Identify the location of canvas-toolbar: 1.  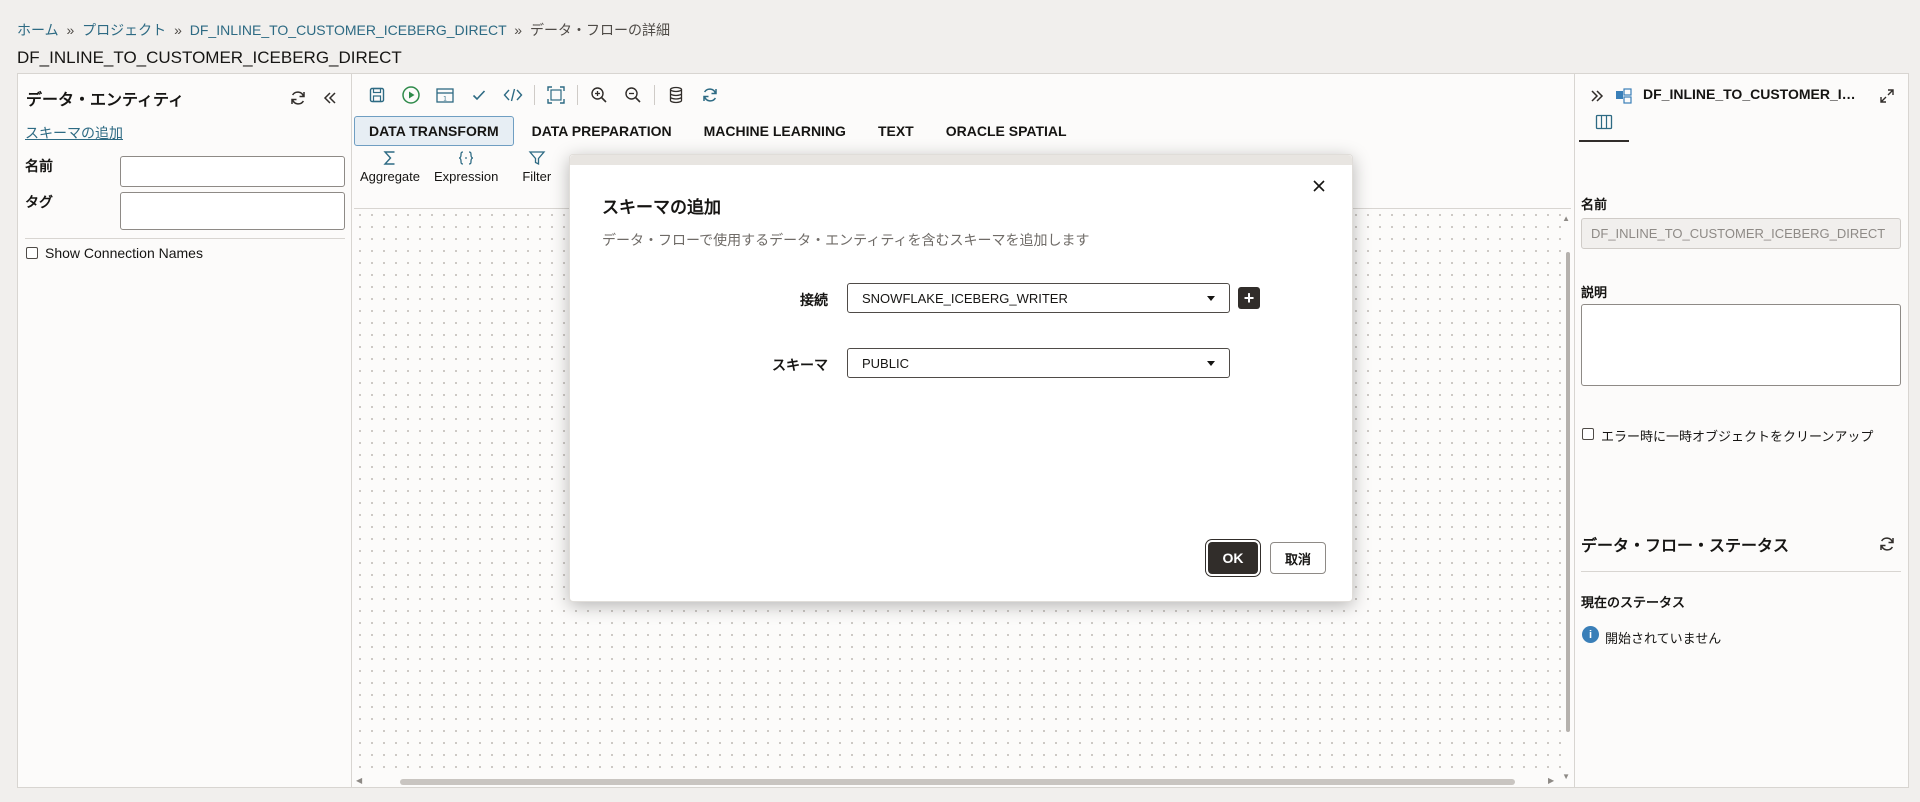
(543, 95).